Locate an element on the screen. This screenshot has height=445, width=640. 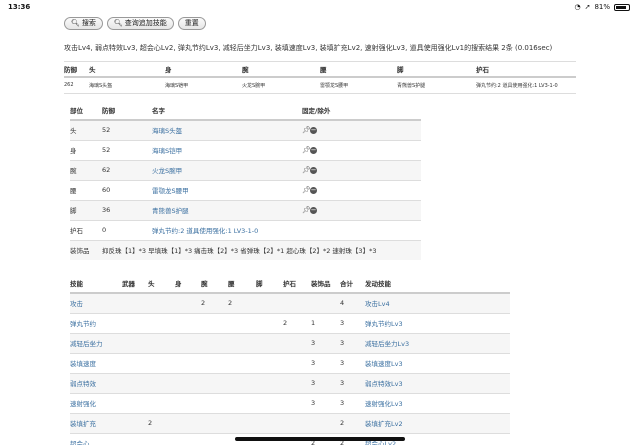
skill-cell: 速射强化 is located at coordinates (96, 403).